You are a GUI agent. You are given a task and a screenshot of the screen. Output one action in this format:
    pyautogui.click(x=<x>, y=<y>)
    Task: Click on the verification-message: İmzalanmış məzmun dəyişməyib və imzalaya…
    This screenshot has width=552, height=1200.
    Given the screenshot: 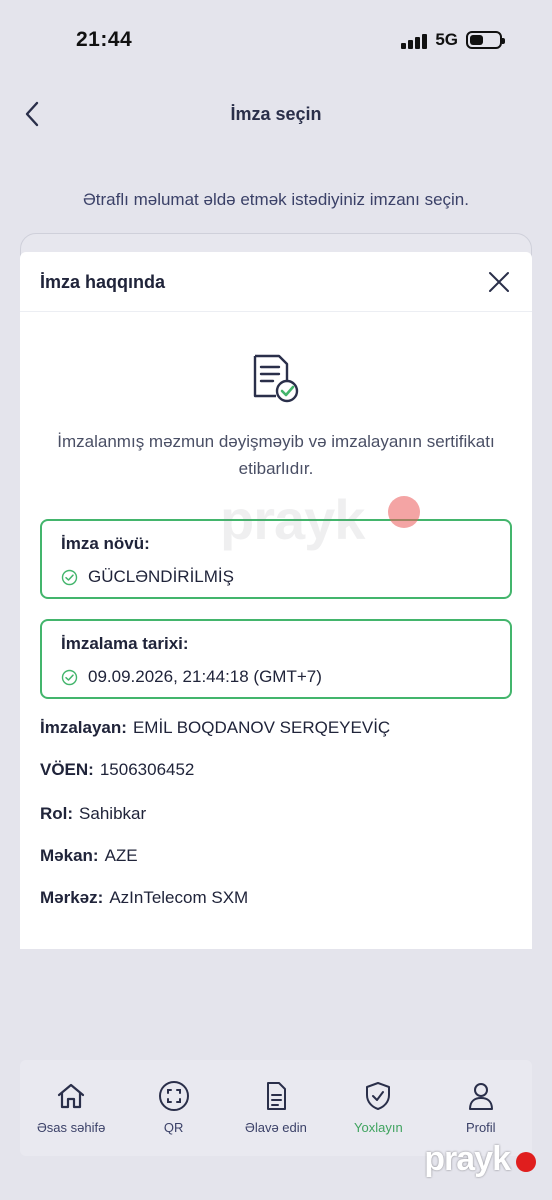 What is the action you would take?
    pyautogui.click(x=276, y=455)
    